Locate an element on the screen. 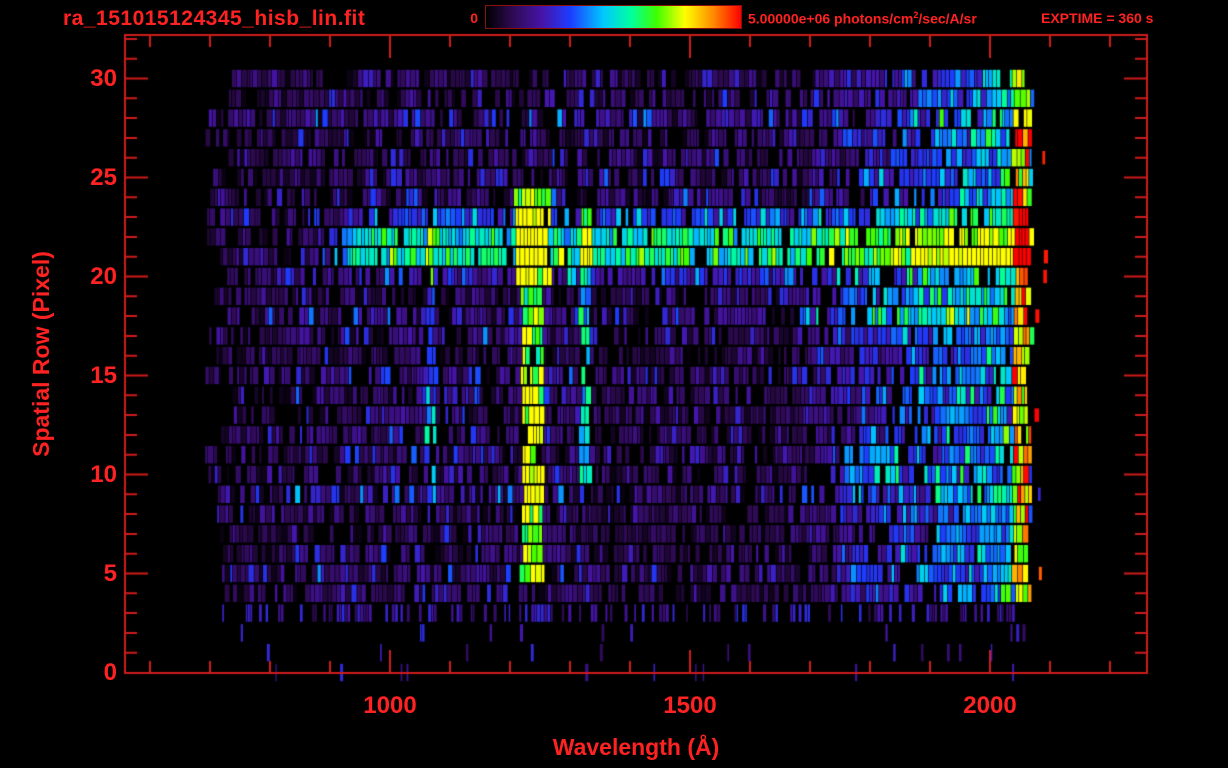  y-tick-label: 20 is located at coordinates (103, 276).